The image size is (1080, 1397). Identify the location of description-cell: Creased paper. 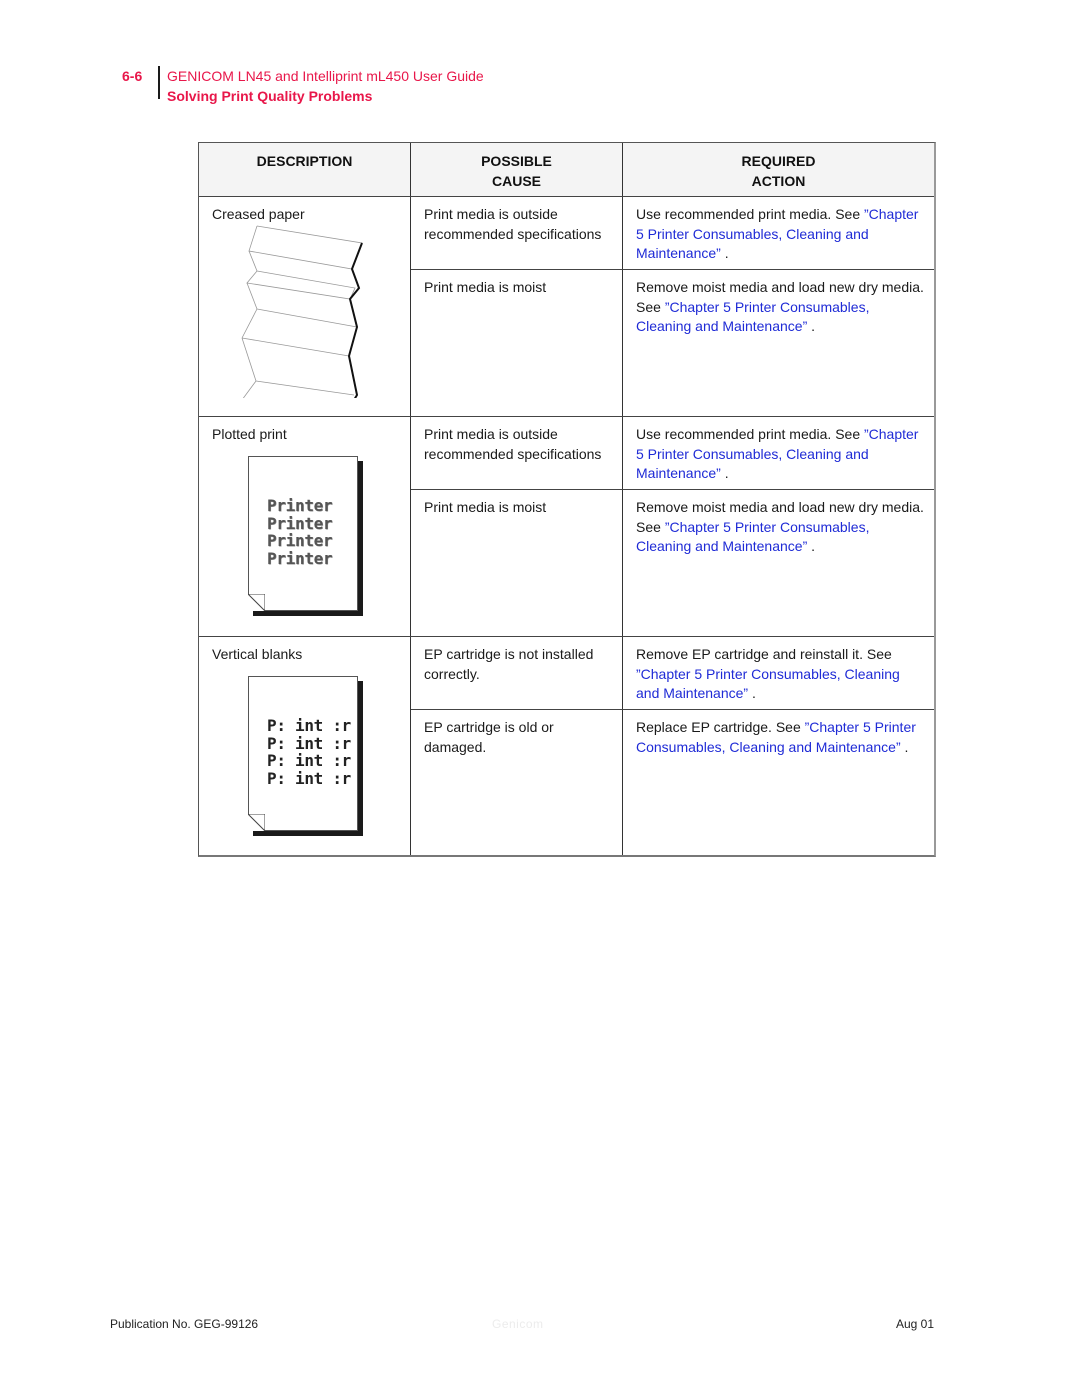
(305, 306).